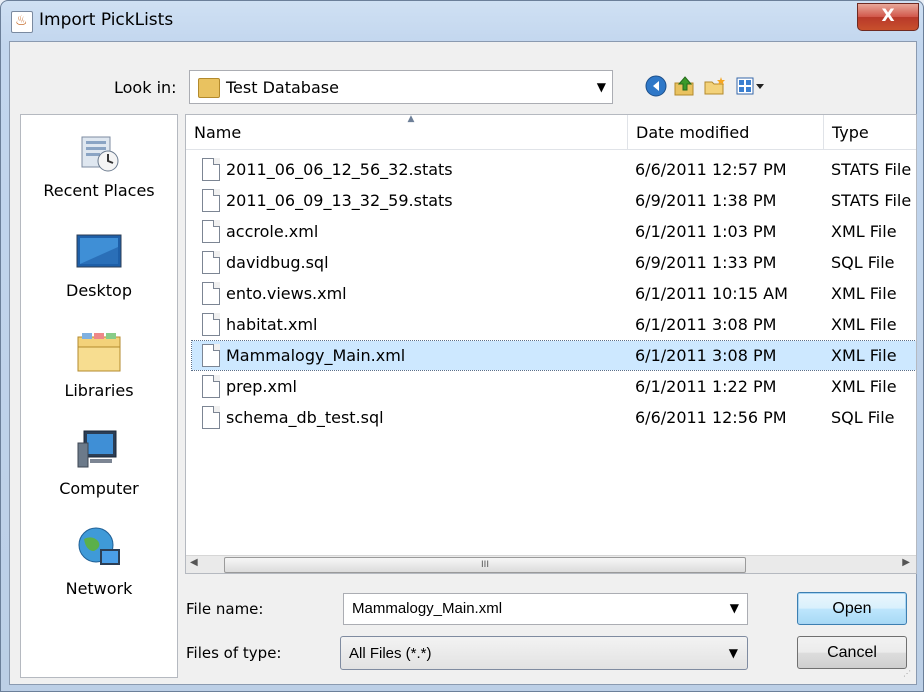 The image size is (924, 692). Describe the element at coordinates (99, 252) in the screenshot. I see `desktop-icon` at that location.